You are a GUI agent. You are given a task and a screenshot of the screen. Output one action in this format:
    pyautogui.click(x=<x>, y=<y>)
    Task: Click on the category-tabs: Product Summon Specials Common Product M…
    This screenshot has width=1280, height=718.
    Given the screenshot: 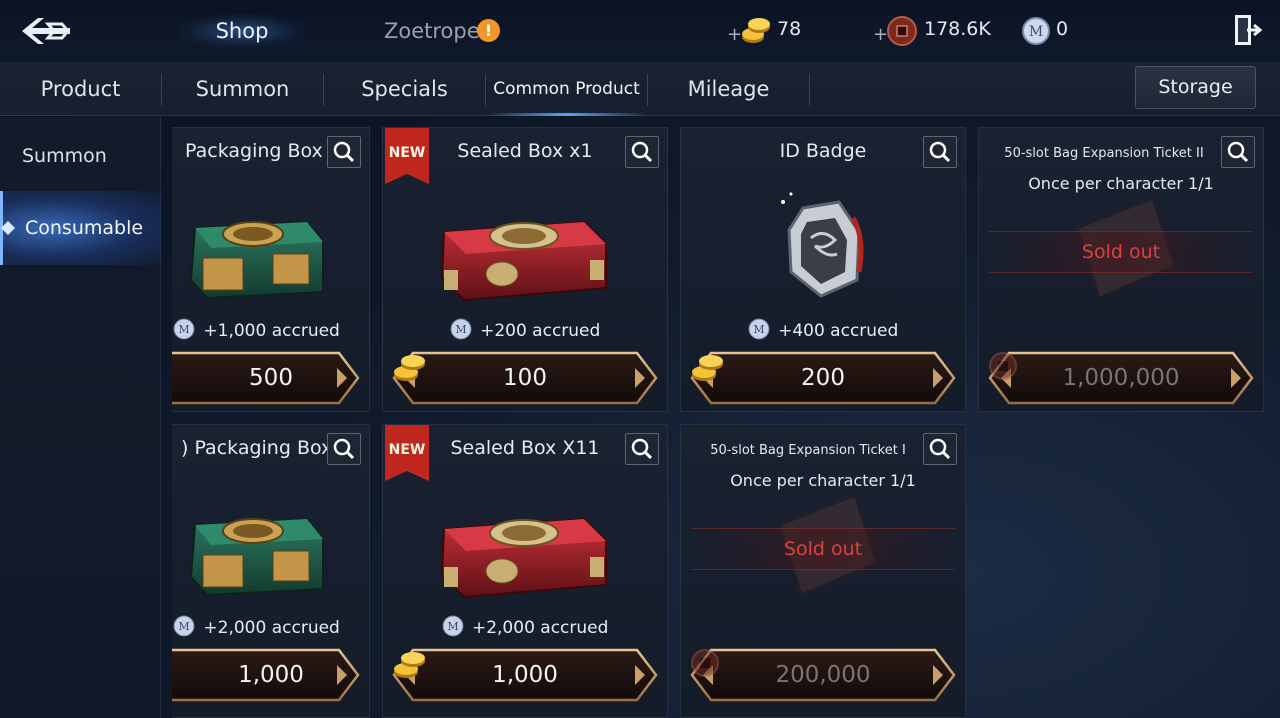 What is the action you would take?
    pyautogui.click(x=640, y=89)
    